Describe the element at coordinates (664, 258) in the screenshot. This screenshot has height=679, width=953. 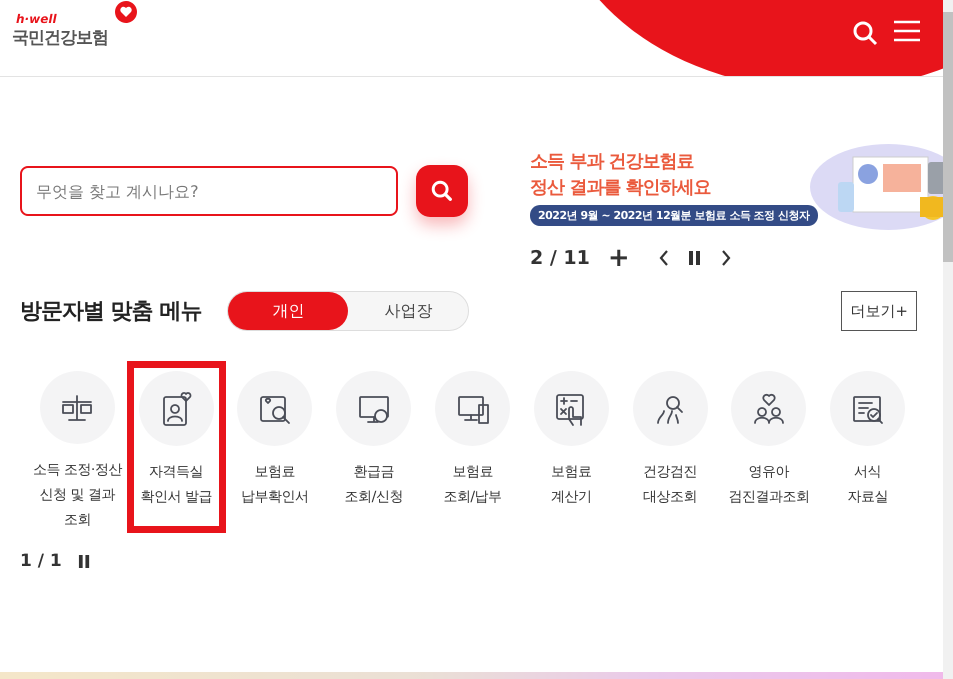
I see `previous-icon` at that location.